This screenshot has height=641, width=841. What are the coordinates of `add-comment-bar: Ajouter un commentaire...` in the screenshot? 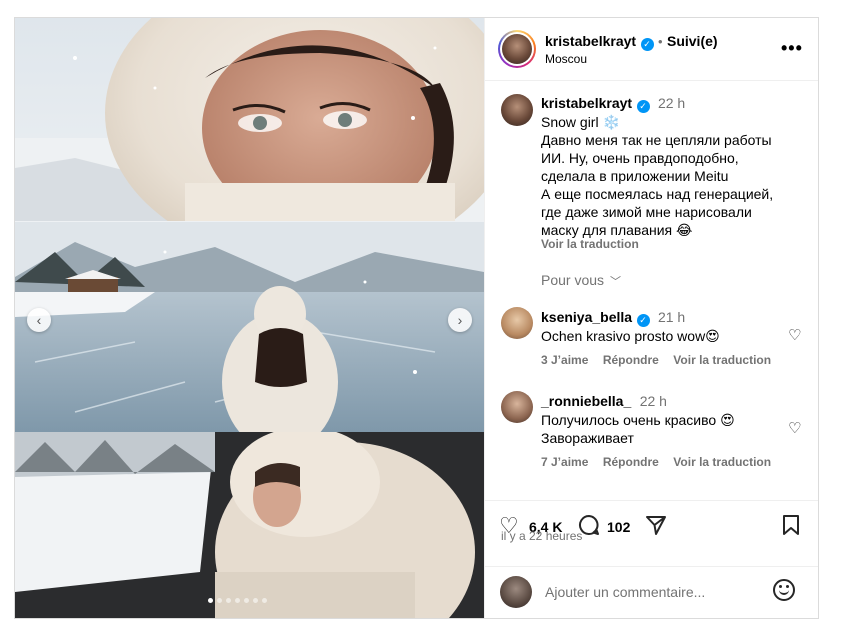 It's located at (651, 592).